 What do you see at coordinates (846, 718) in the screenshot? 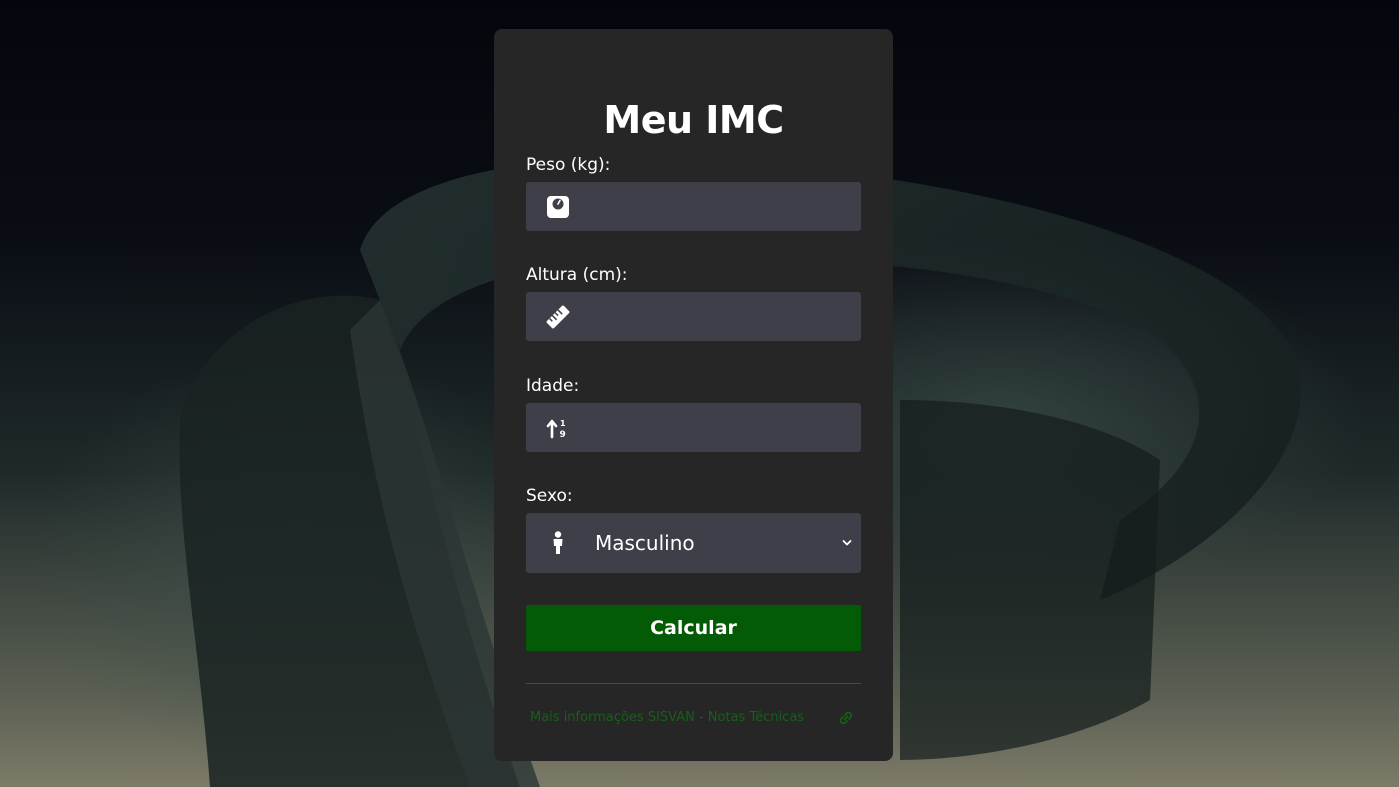
I see `link-icon` at bounding box center [846, 718].